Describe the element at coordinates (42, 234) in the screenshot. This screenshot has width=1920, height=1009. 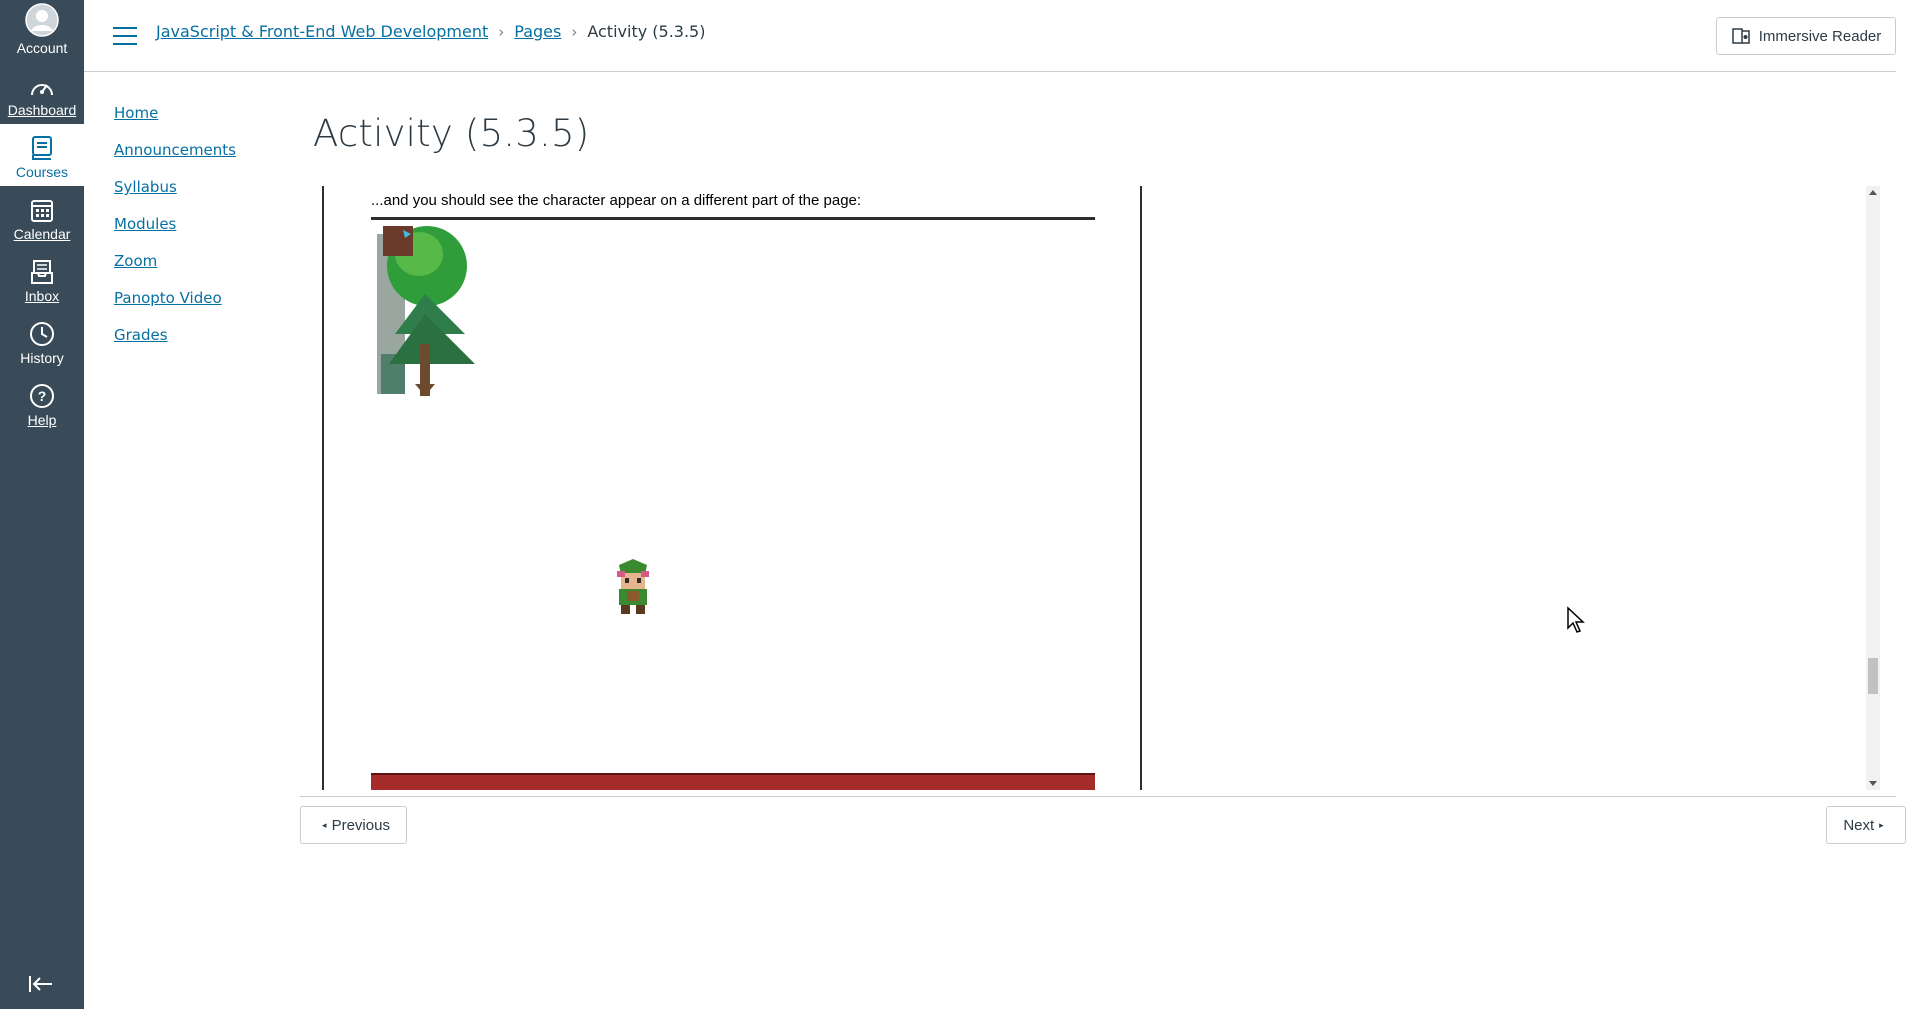
I see `nav-calendar-label: Calendar` at that location.